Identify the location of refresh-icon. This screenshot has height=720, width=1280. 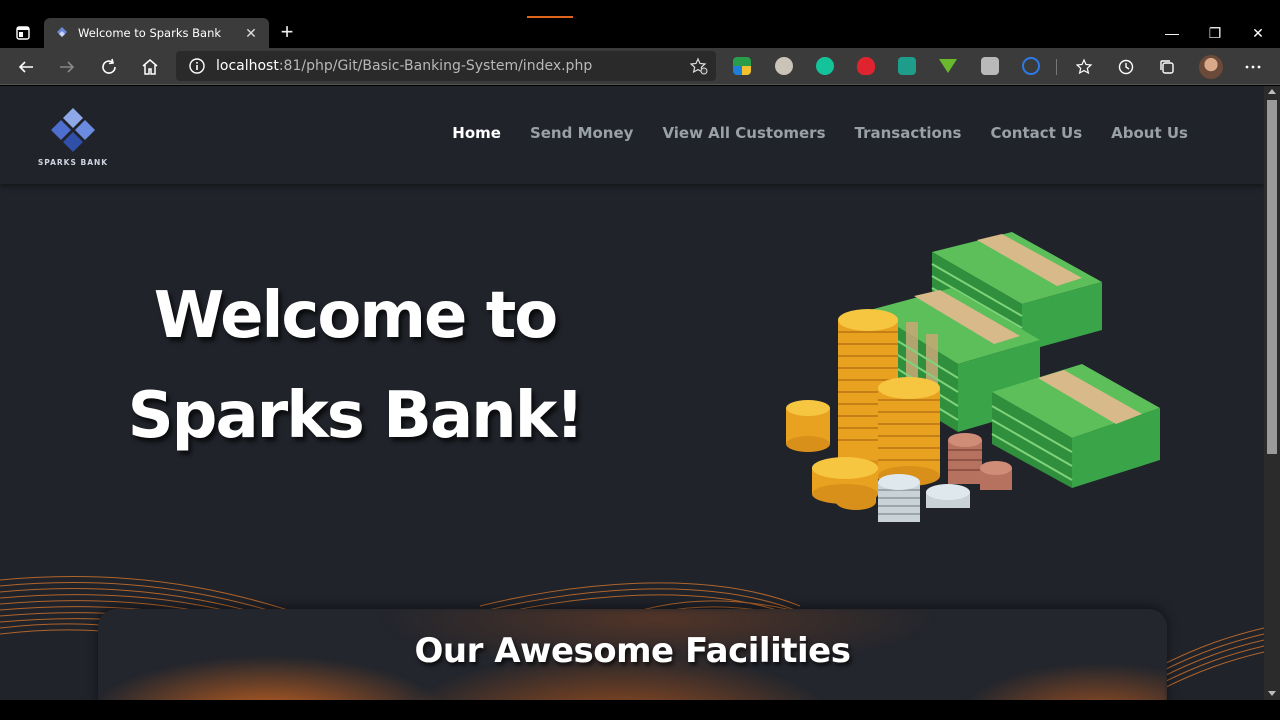
(109, 66).